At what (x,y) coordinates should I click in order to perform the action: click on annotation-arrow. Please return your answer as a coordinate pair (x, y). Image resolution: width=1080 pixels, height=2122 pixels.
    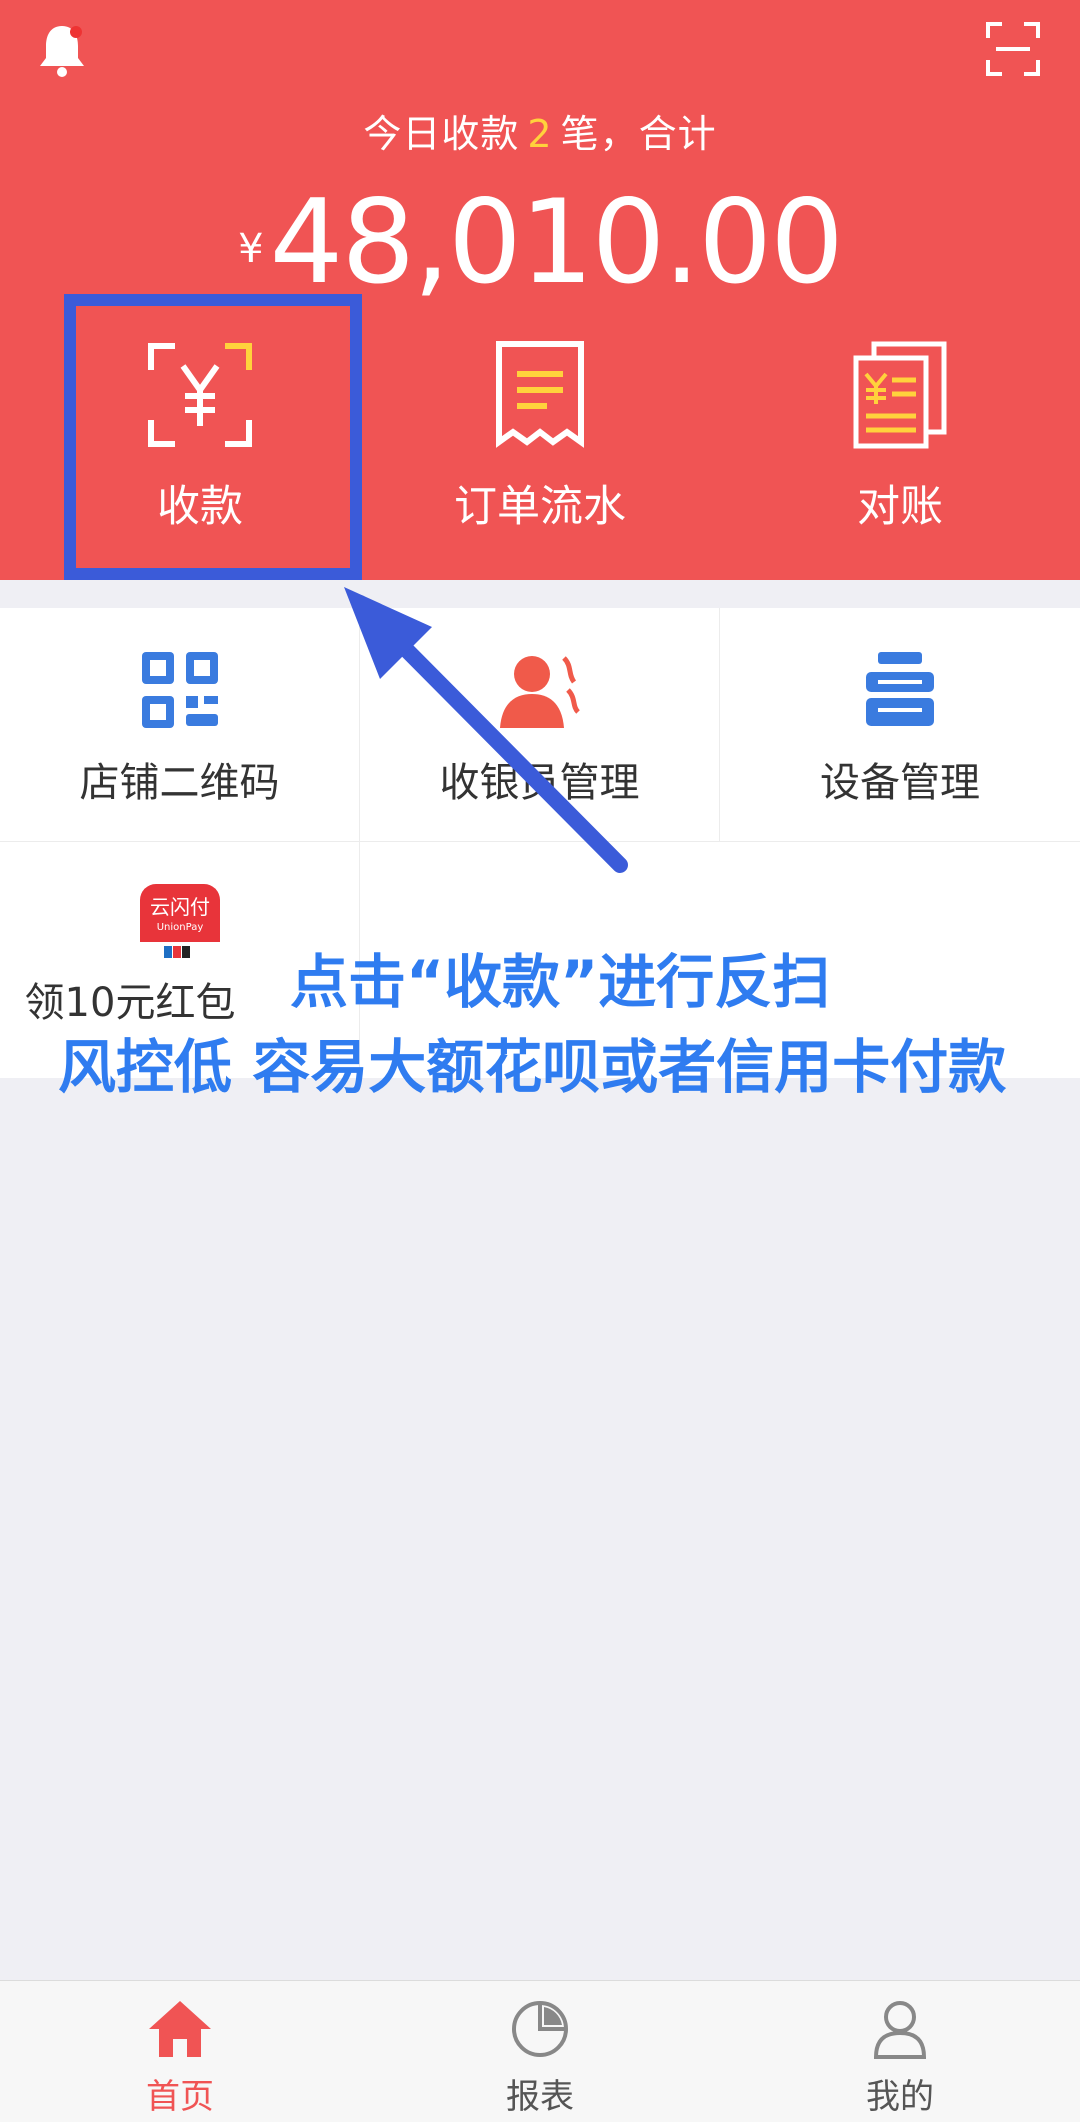
    Looking at the image, I should click on (486, 730).